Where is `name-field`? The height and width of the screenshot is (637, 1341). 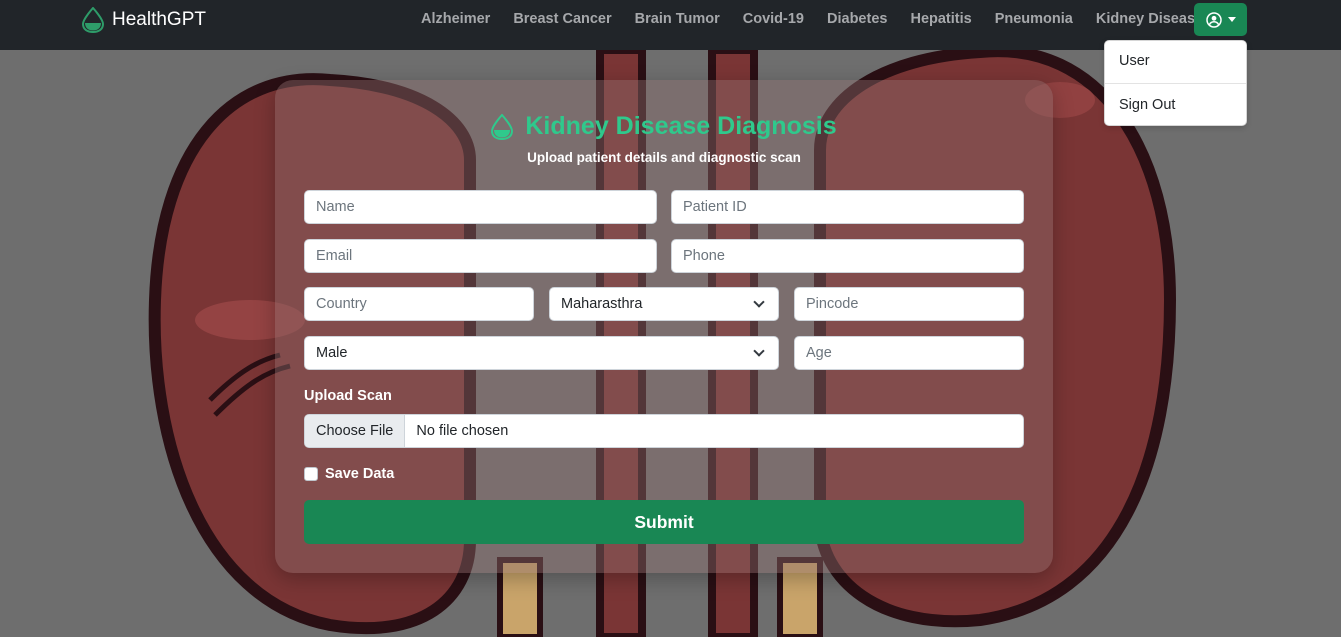
name-field is located at coordinates (480, 207).